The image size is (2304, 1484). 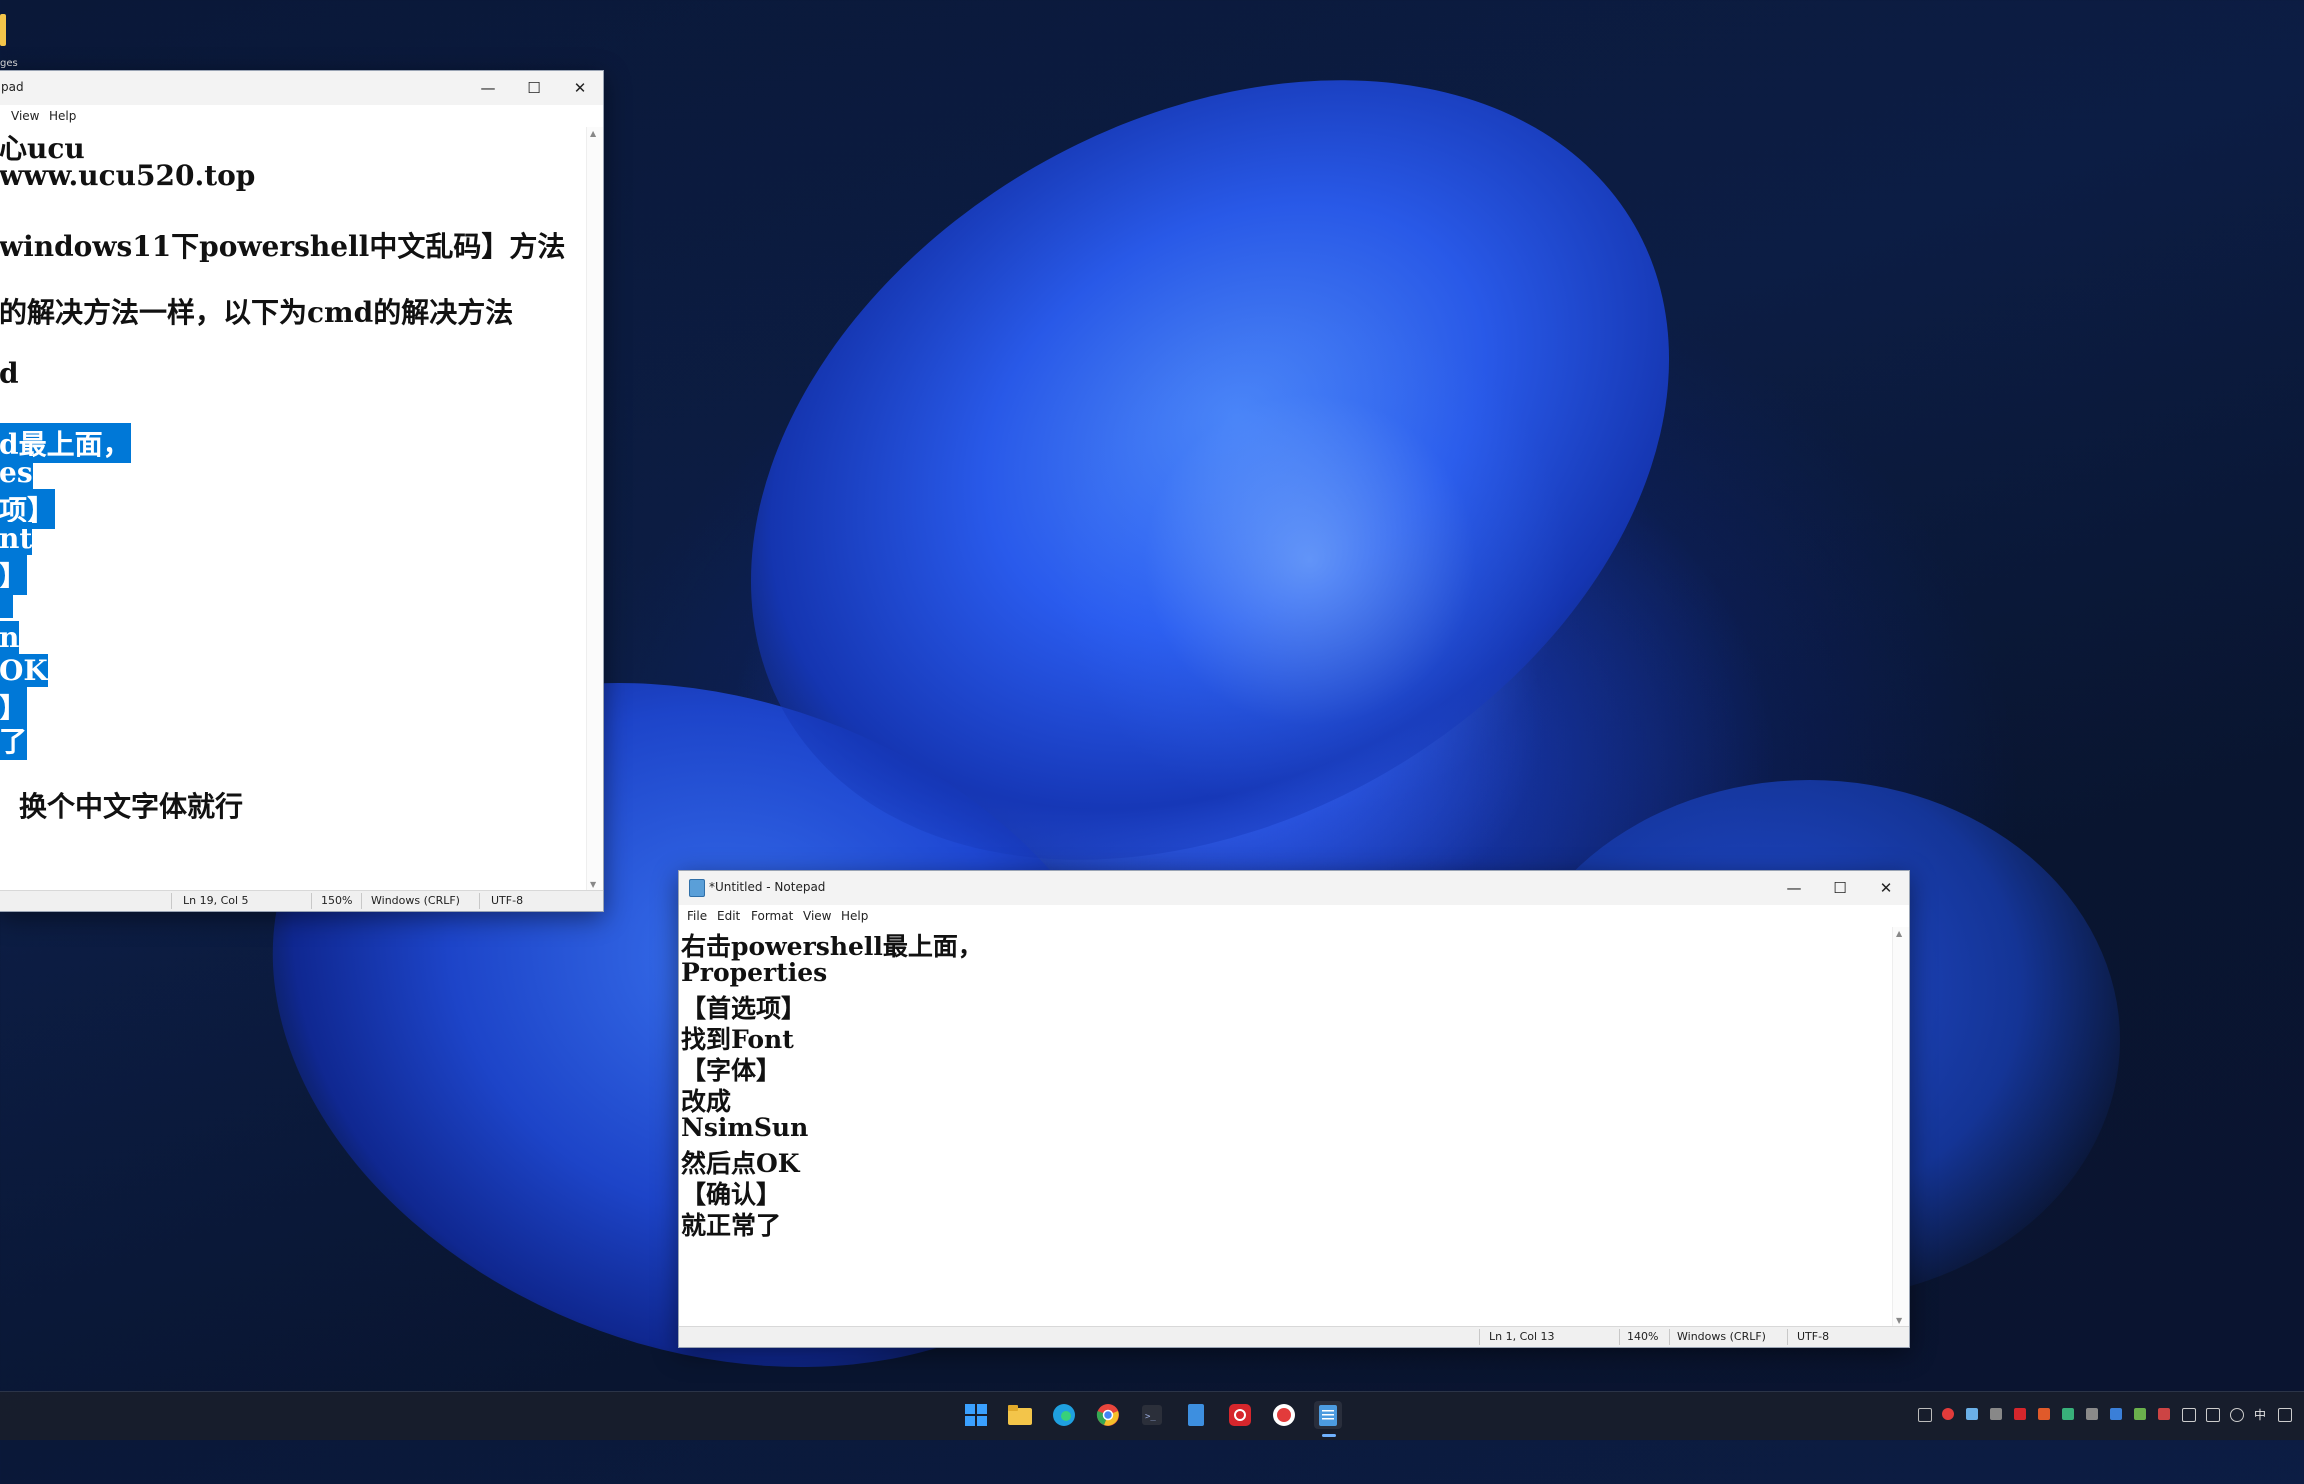 I want to click on title-bar: pad — ☐ ✕, so click(x=301, y=88).